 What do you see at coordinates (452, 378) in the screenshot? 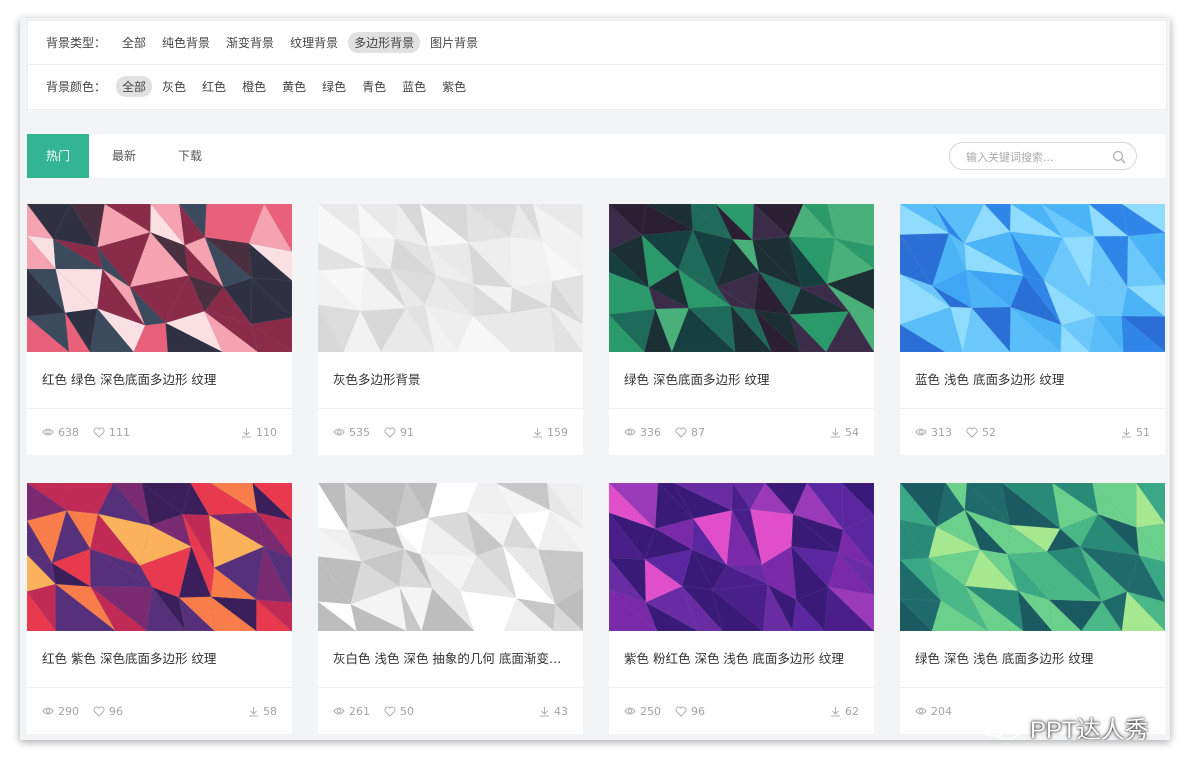
I see `card-title: 灰色多边形背景` at bounding box center [452, 378].